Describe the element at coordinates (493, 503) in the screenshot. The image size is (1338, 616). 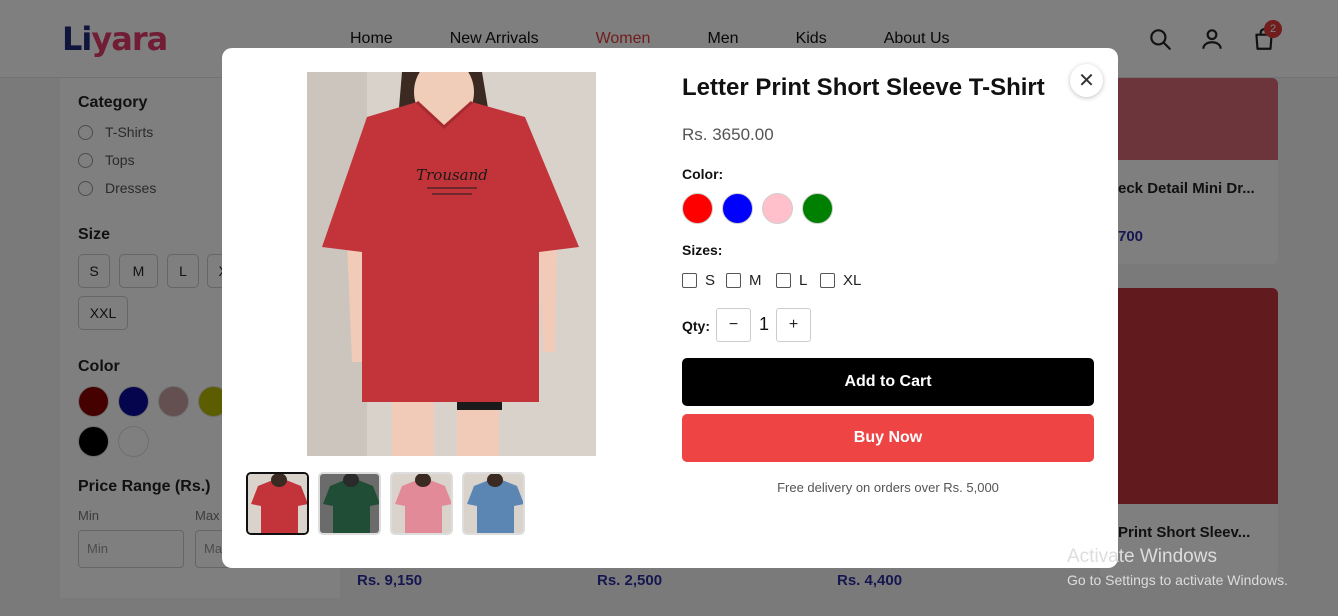
I see `thumbnail-blue` at that location.